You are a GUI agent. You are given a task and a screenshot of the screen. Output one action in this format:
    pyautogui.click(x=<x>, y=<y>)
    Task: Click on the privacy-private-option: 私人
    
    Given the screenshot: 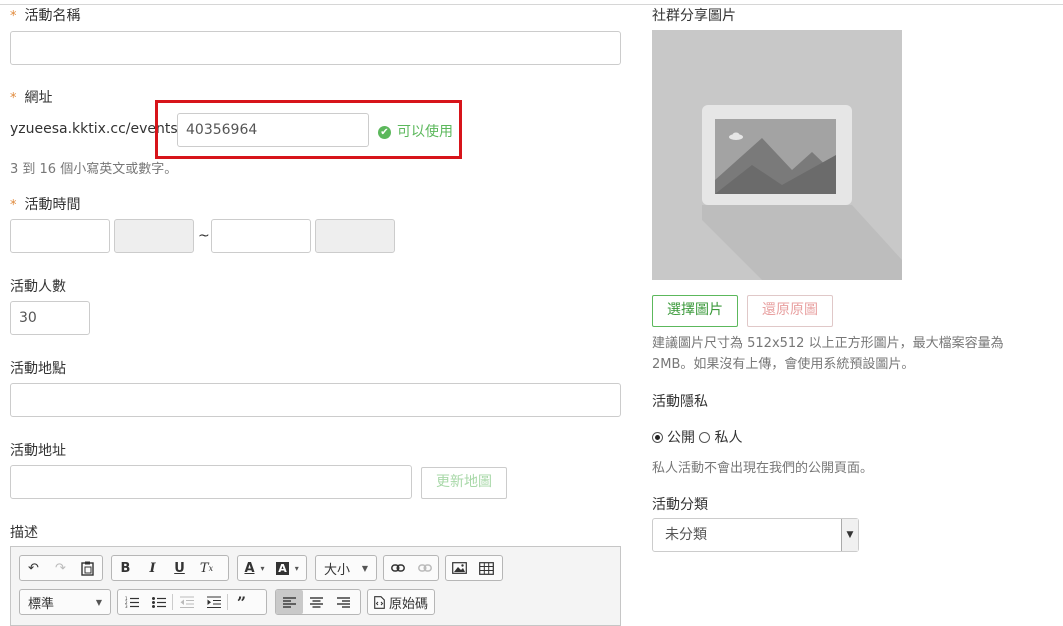 What is the action you would take?
    pyautogui.click(x=720, y=438)
    